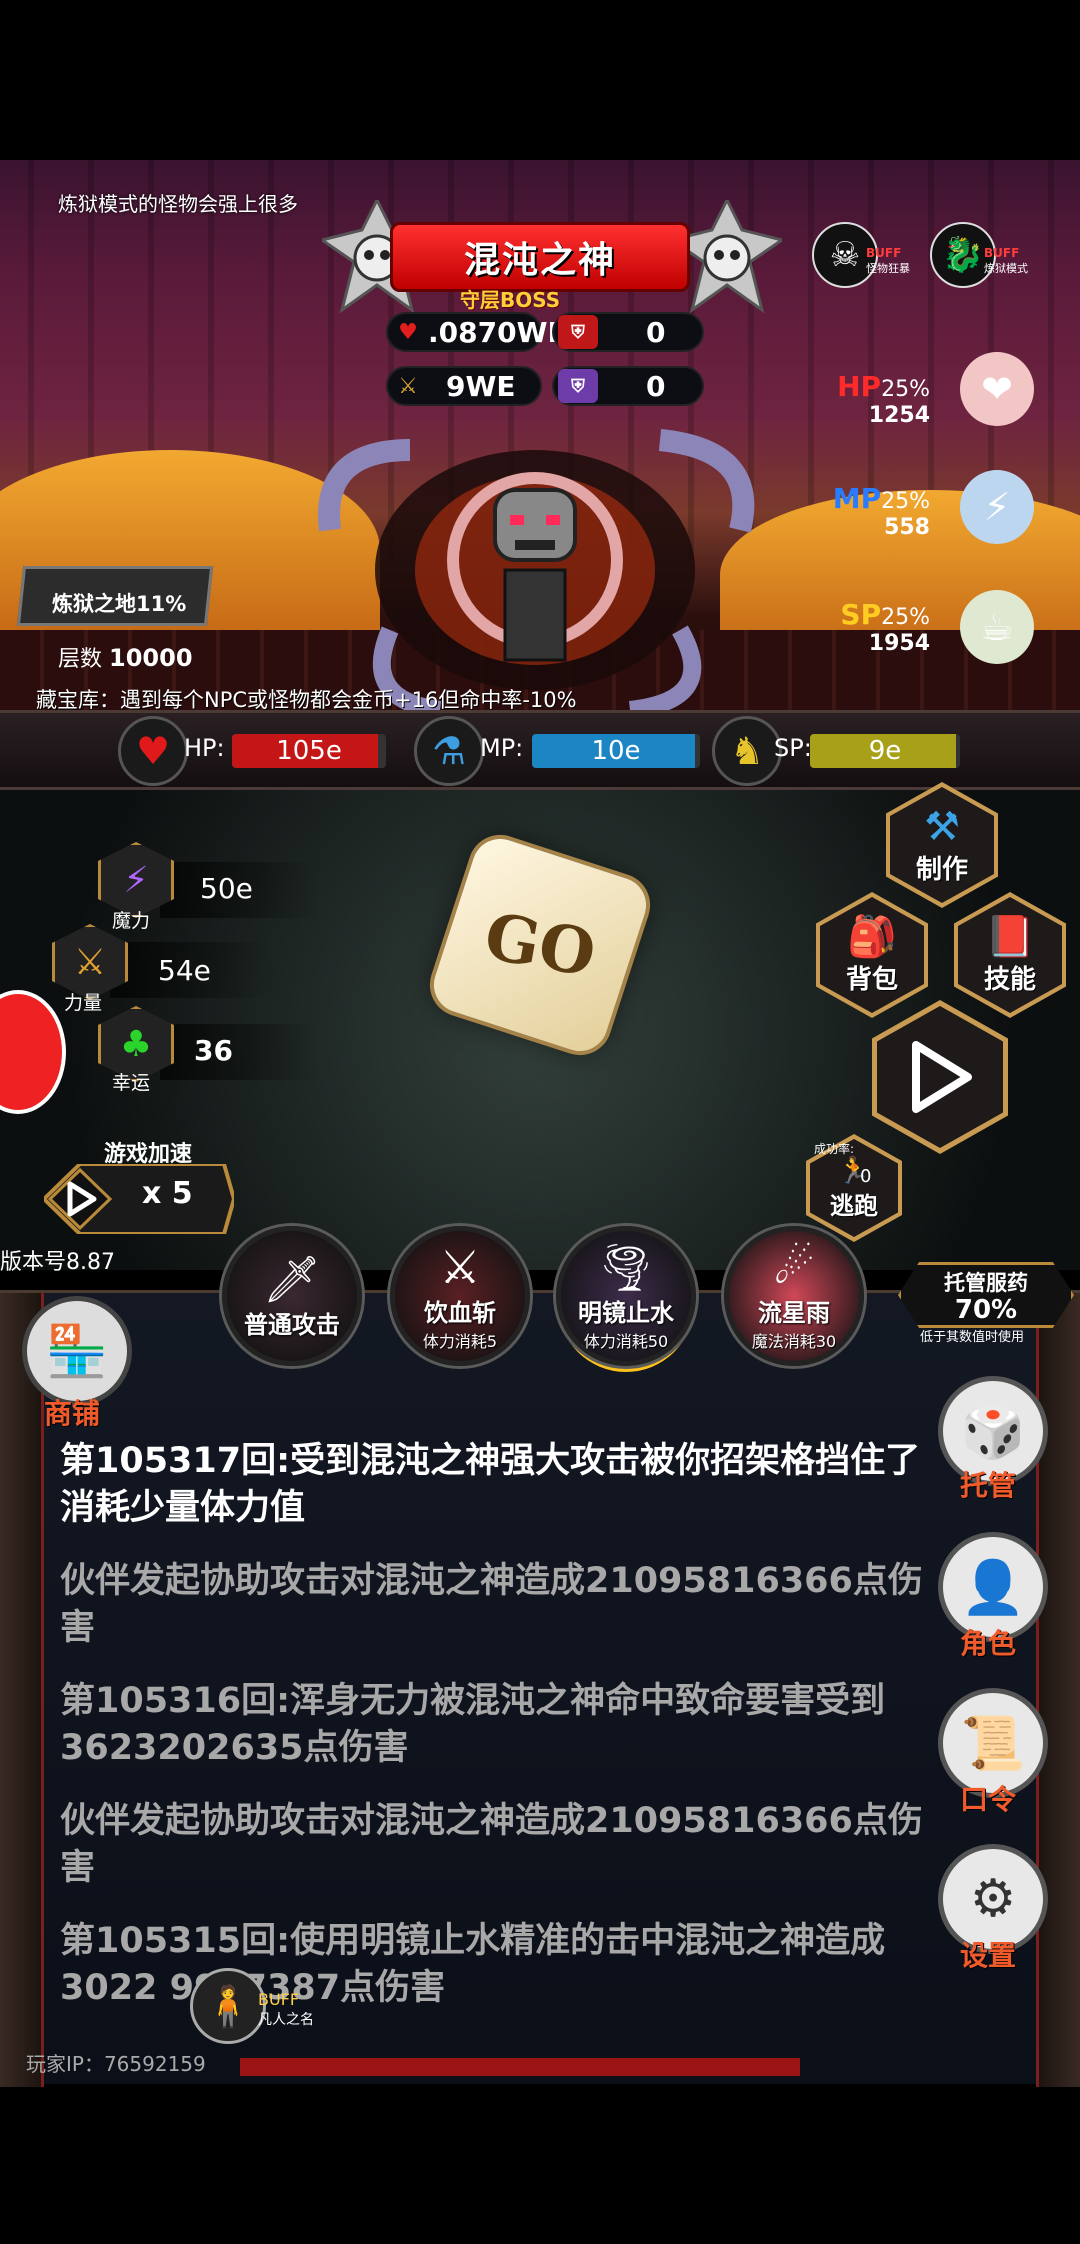  What do you see at coordinates (131, 1083) in the screenshot?
I see `attr-luck-name: 幸运` at bounding box center [131, 1083].